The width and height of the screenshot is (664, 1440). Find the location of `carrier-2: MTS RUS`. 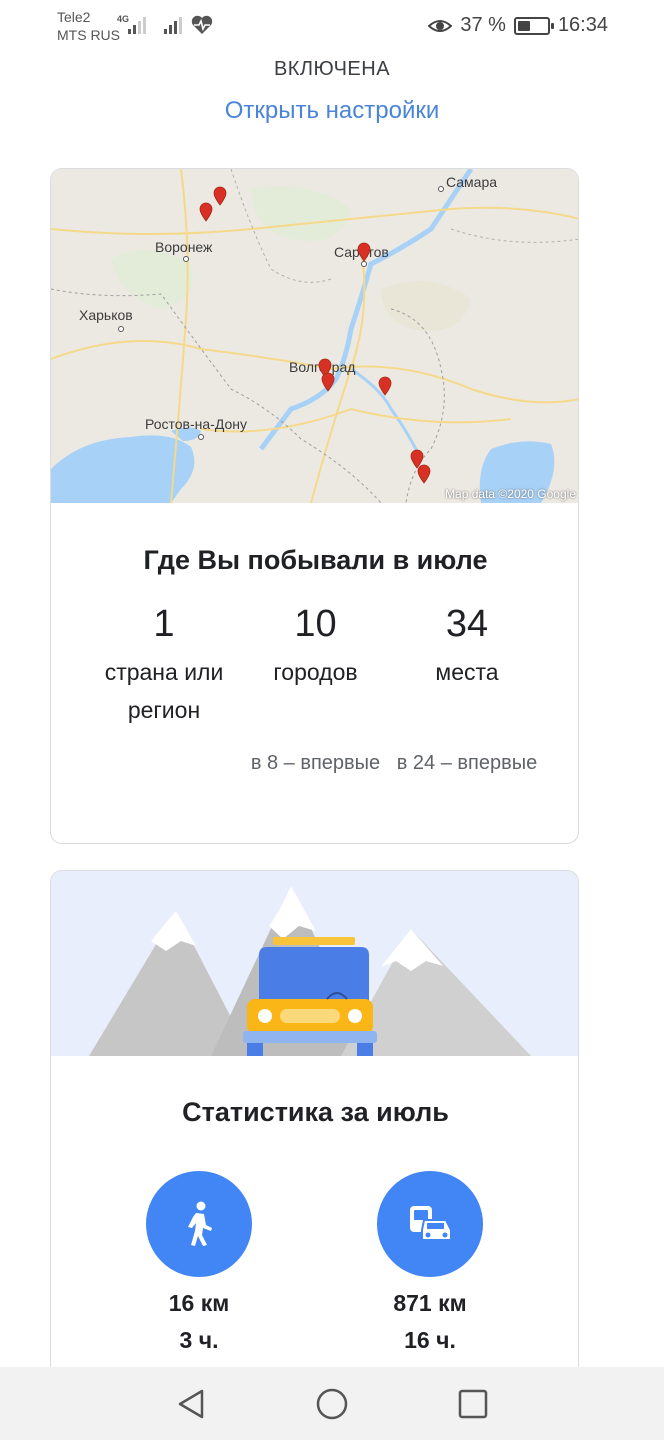

carrier-2: MTS RUS is located at coordinates (88, 35).